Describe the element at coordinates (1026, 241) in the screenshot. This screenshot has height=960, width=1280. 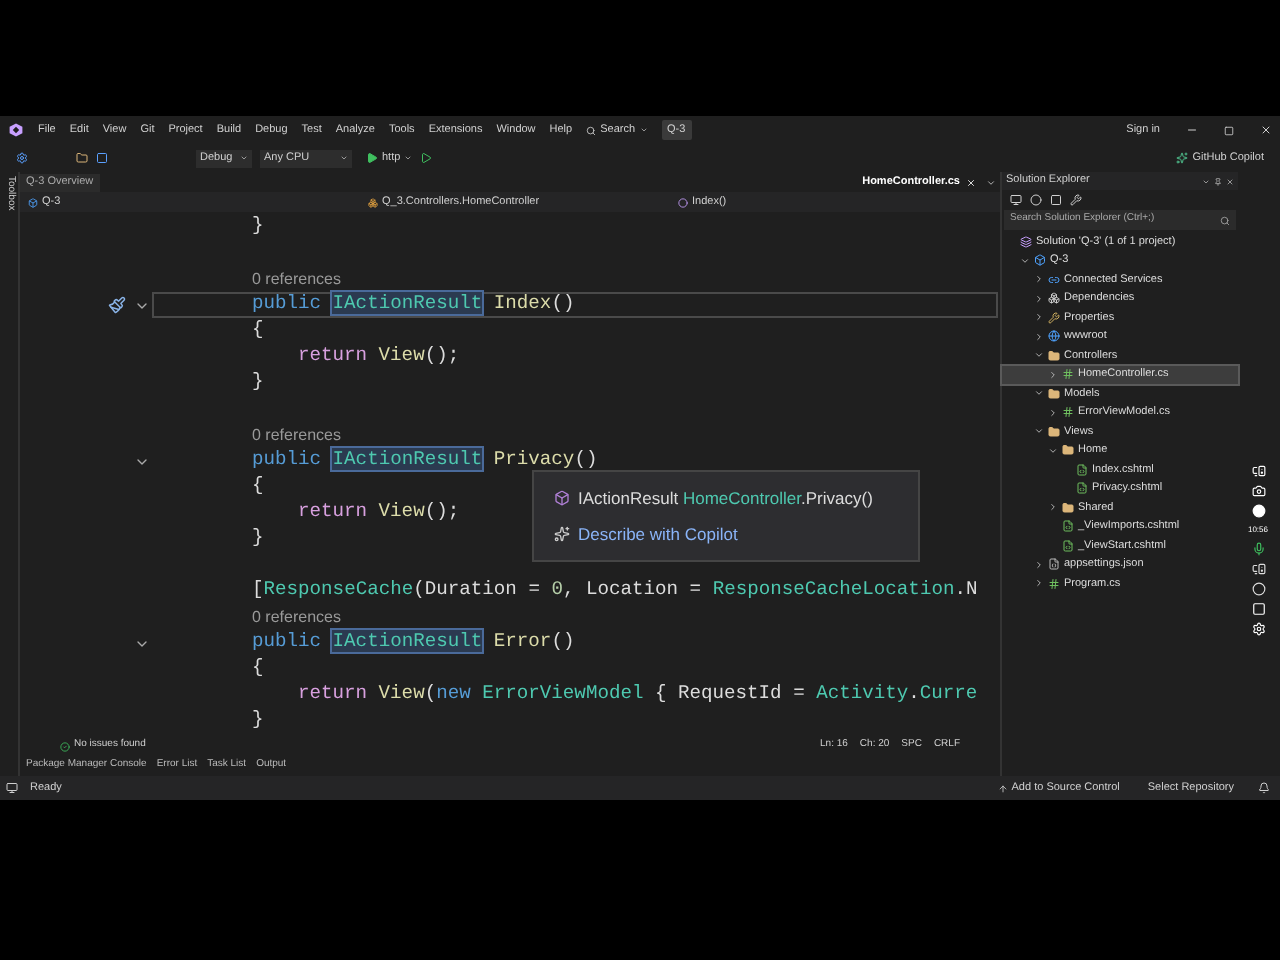
I see `solution-icon` at that location.